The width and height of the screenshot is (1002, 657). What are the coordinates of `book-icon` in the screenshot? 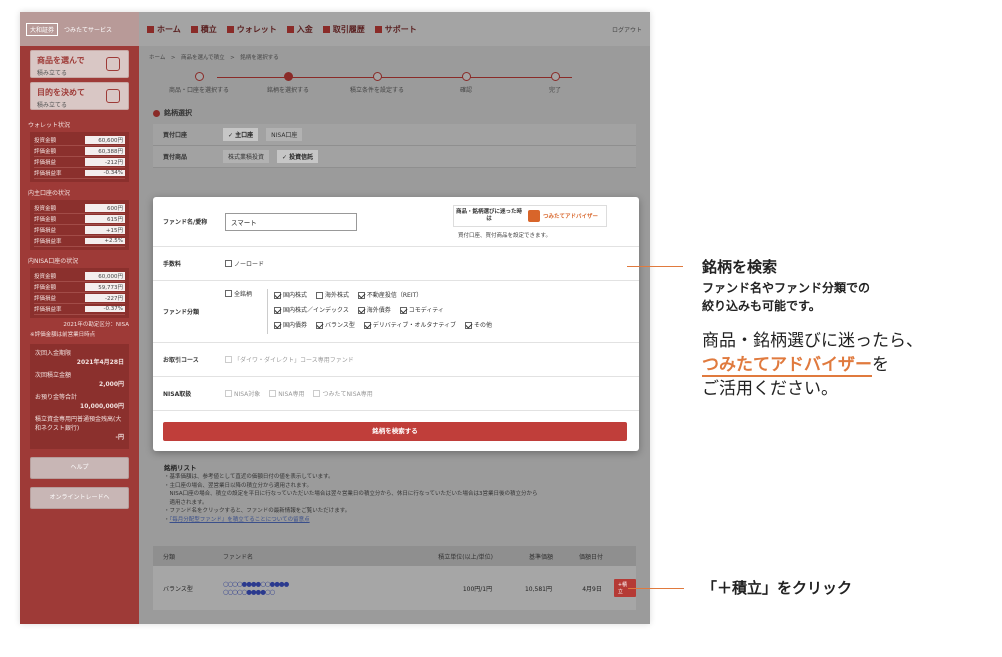 It's located at (378, 29).